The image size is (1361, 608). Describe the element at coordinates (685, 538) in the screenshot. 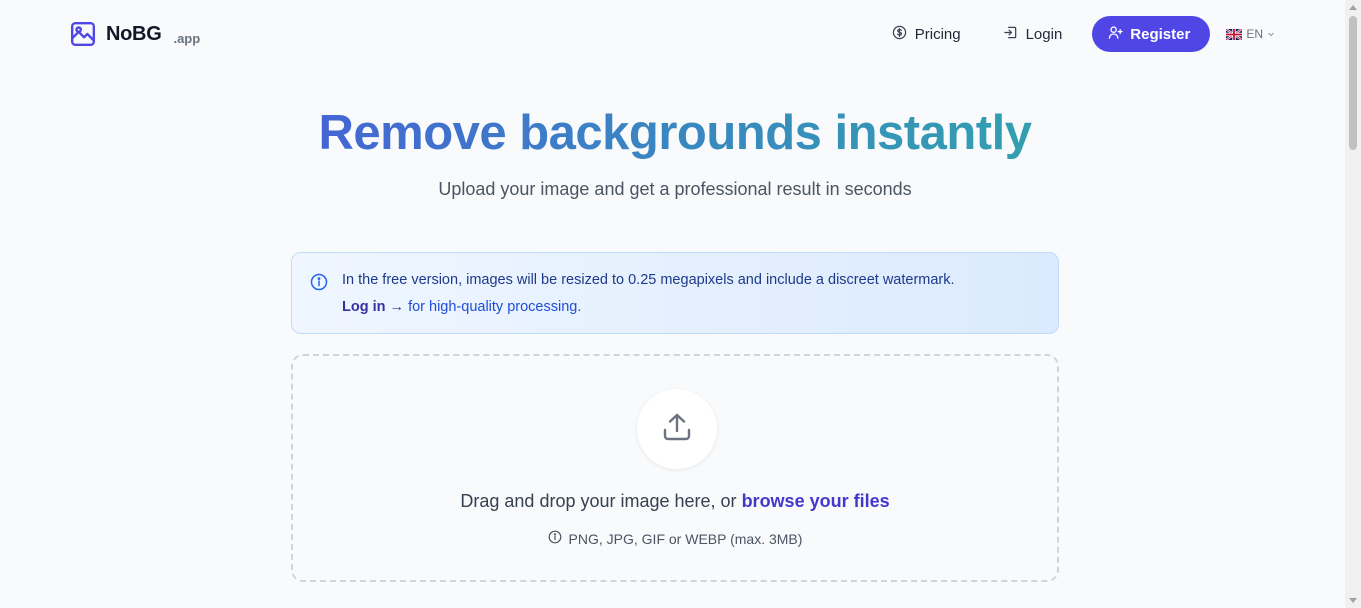

I see `formats-text: PNG, JPG, GIF or WEBP (max. 3MB)` at that location.